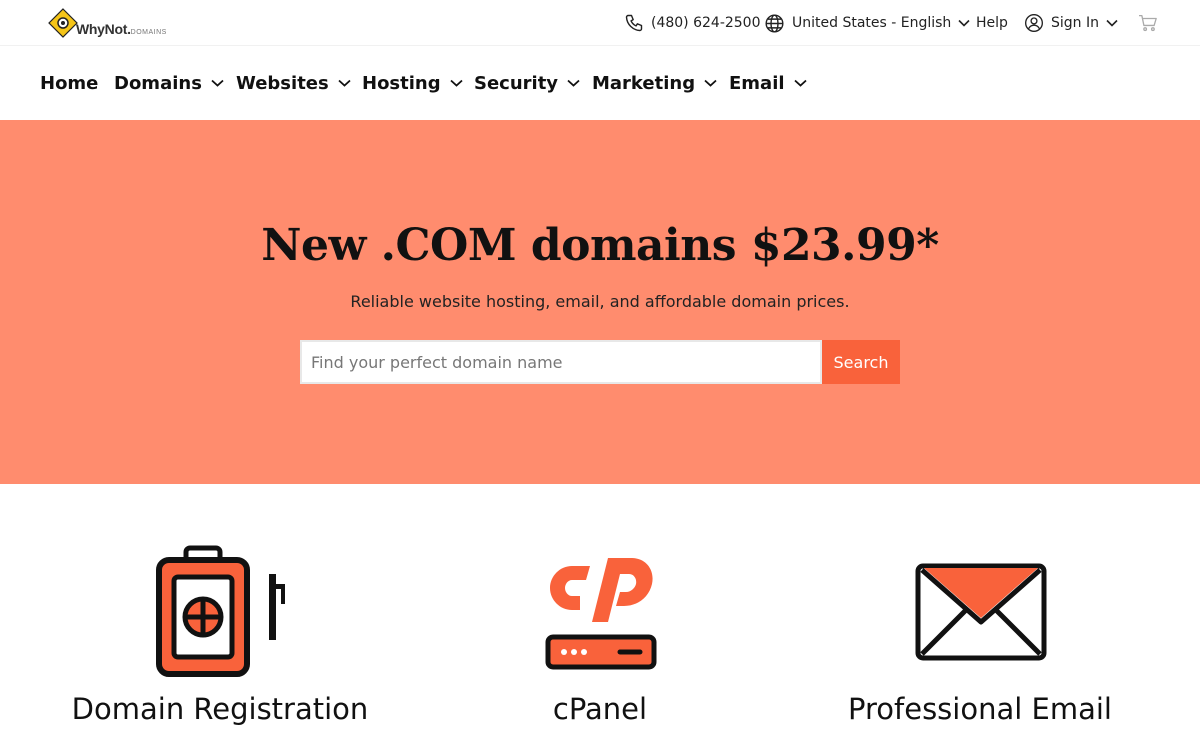 The image size is (1200, 740). What do you see at coordinates (706, 23) in the screenshot?
I see `phone-number: (480) 624-2500` at bounding box center [706, 23].